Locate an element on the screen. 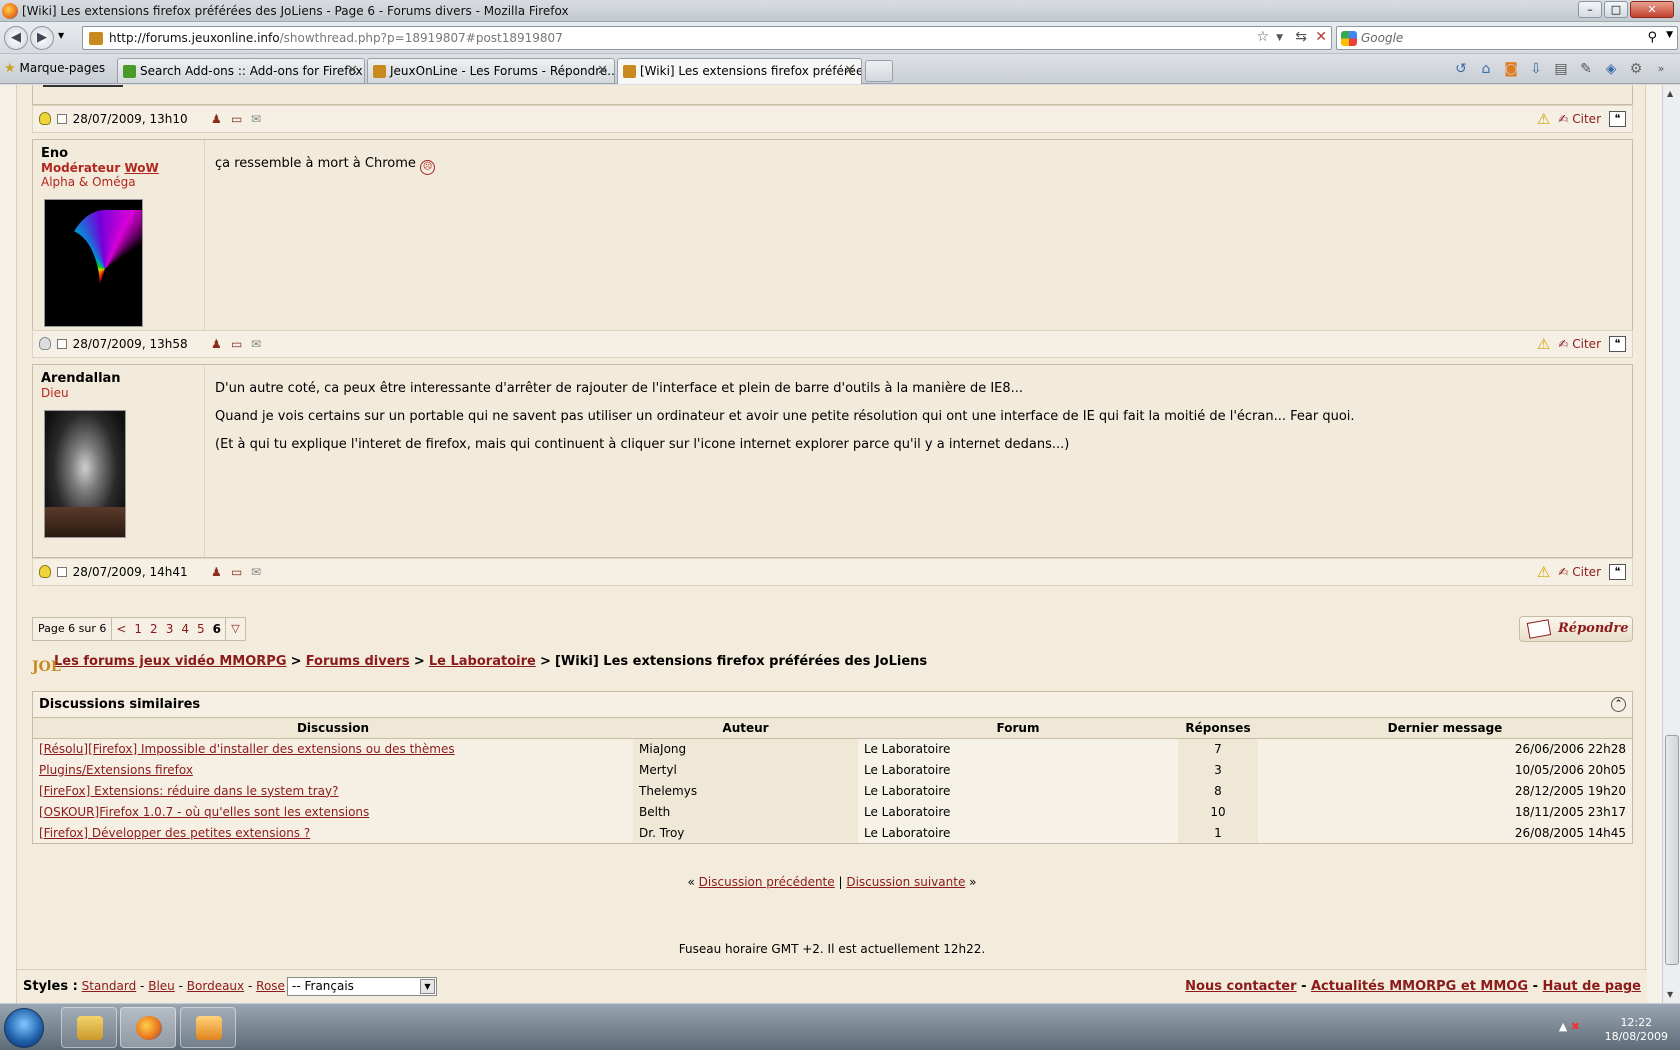  search-icon: ⚲ is located at coordinates (1652, 37).